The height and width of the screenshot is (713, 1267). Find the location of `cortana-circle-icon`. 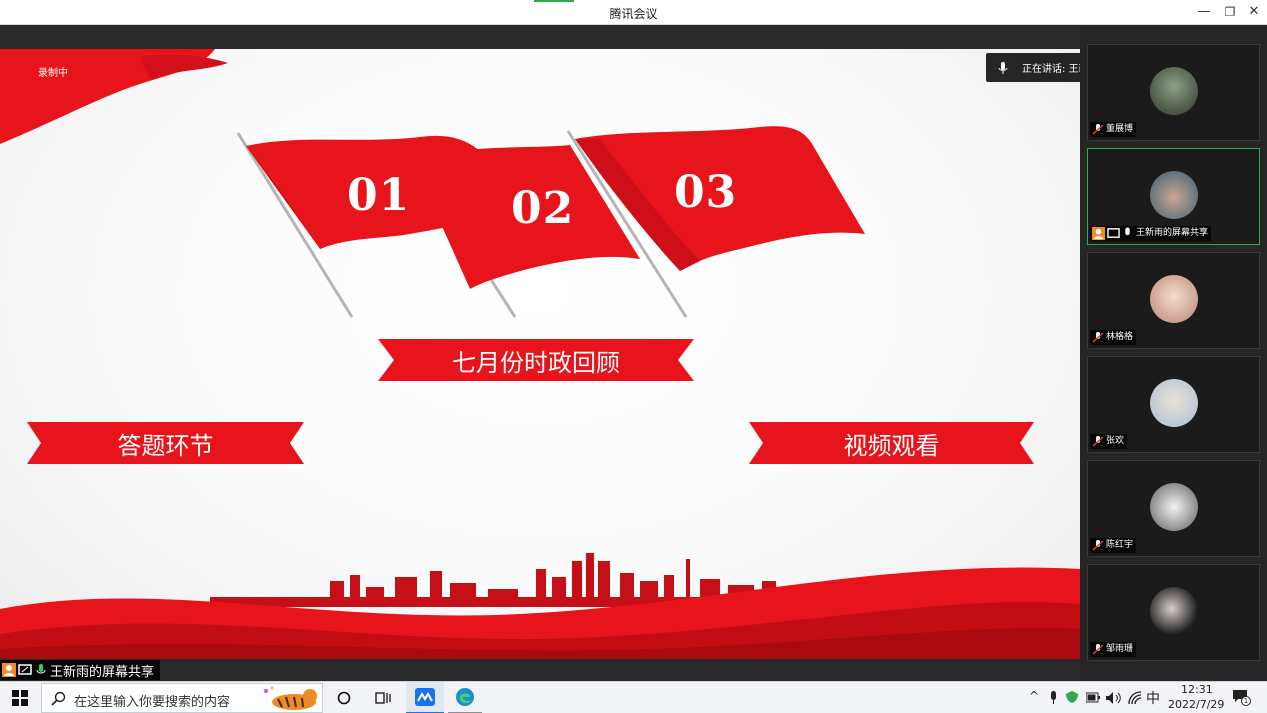

cortana-circle-icon is located at coordinates (344, 698).